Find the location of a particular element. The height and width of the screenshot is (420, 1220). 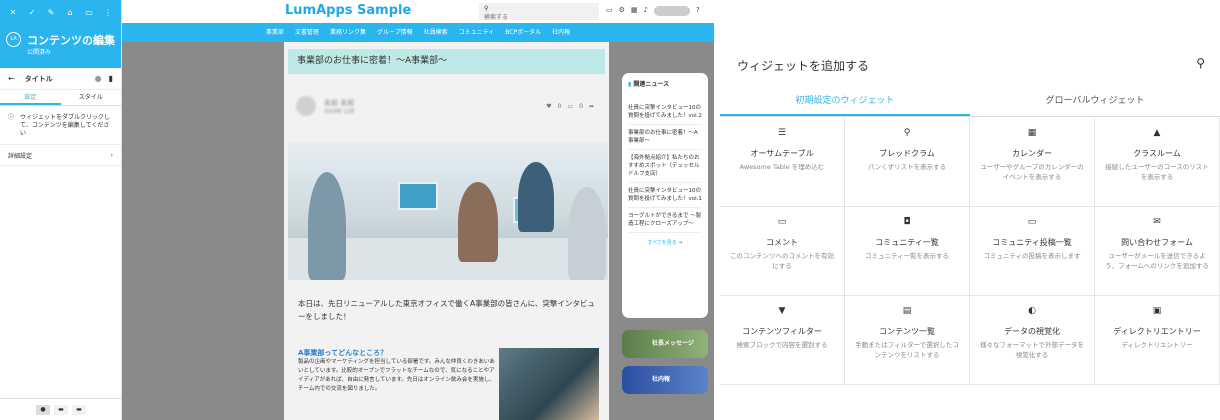

widget-tile: ▤ コンテンツ一覧 手動またはフィルターで選択したコンテンツをリストする is located at coordinates (907, 340).